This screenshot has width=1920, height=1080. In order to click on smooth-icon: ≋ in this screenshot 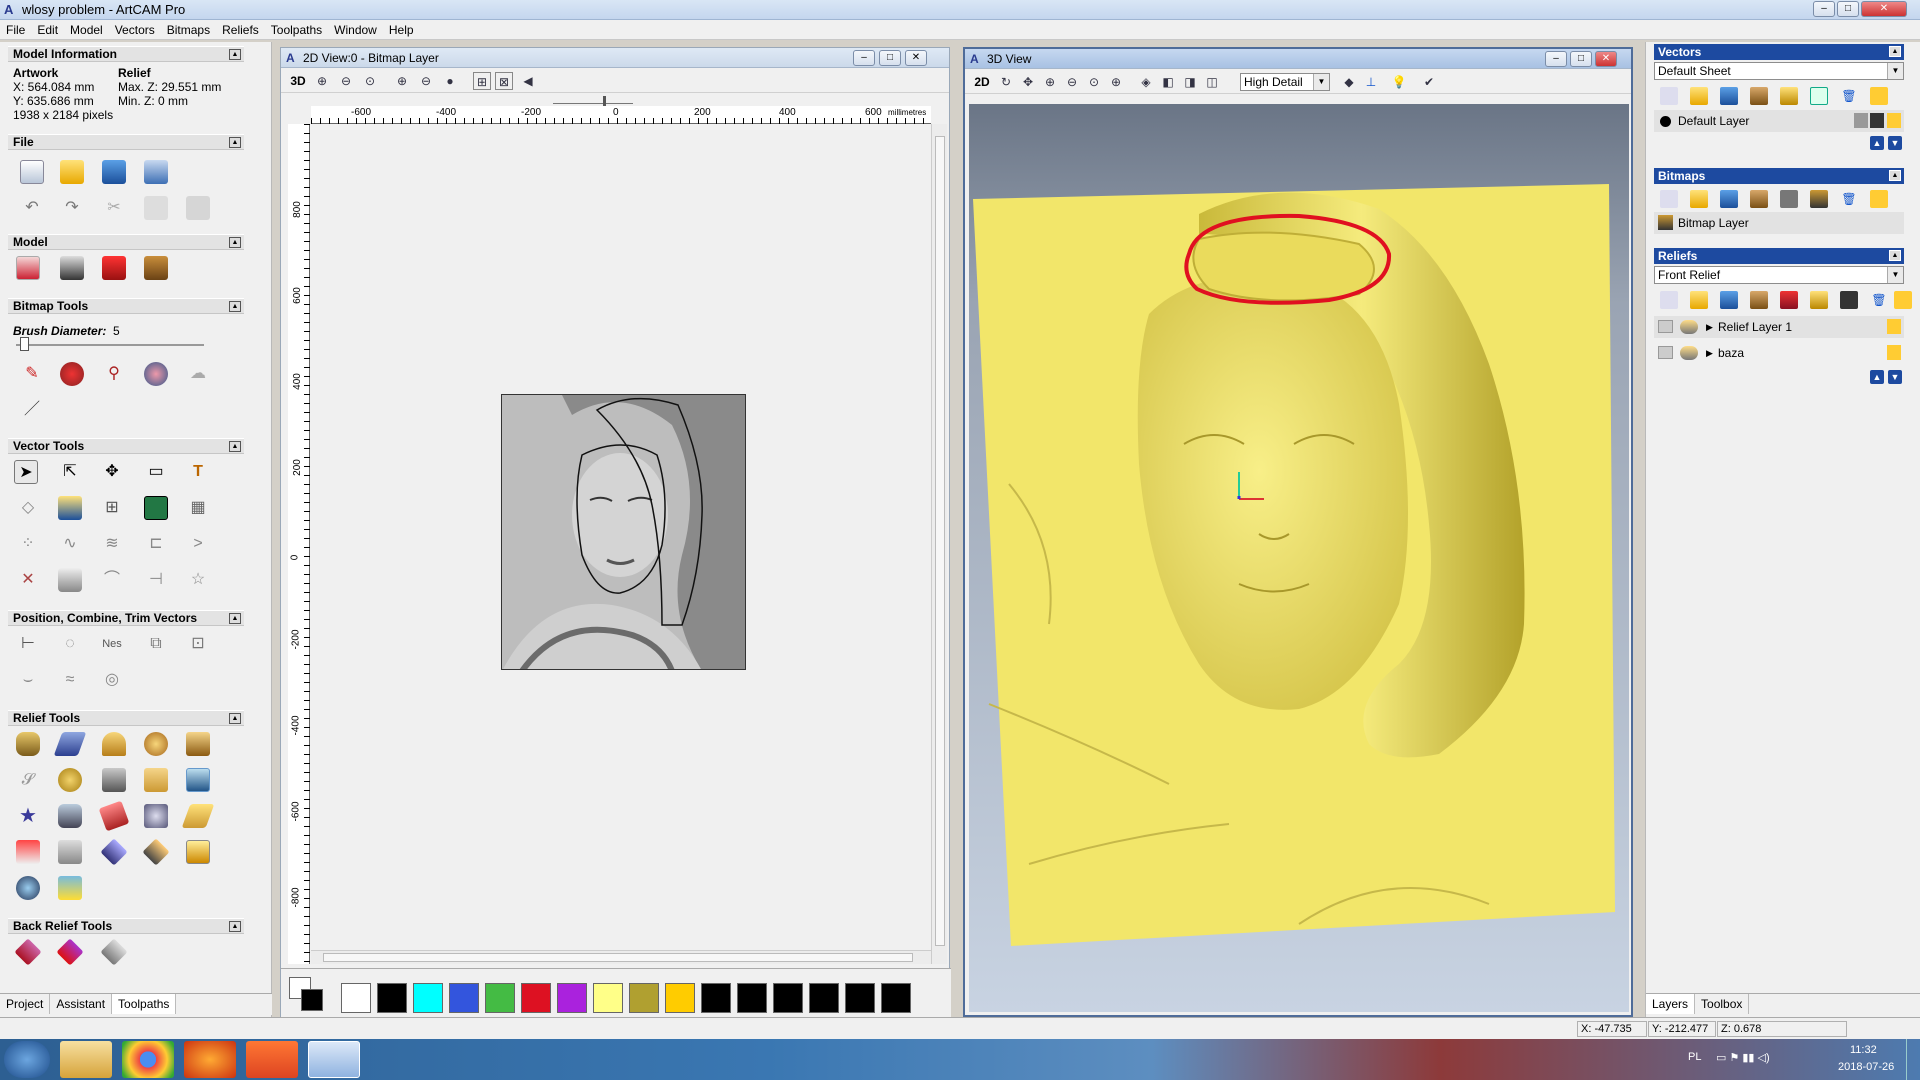, I will do `click(112, 544)`.